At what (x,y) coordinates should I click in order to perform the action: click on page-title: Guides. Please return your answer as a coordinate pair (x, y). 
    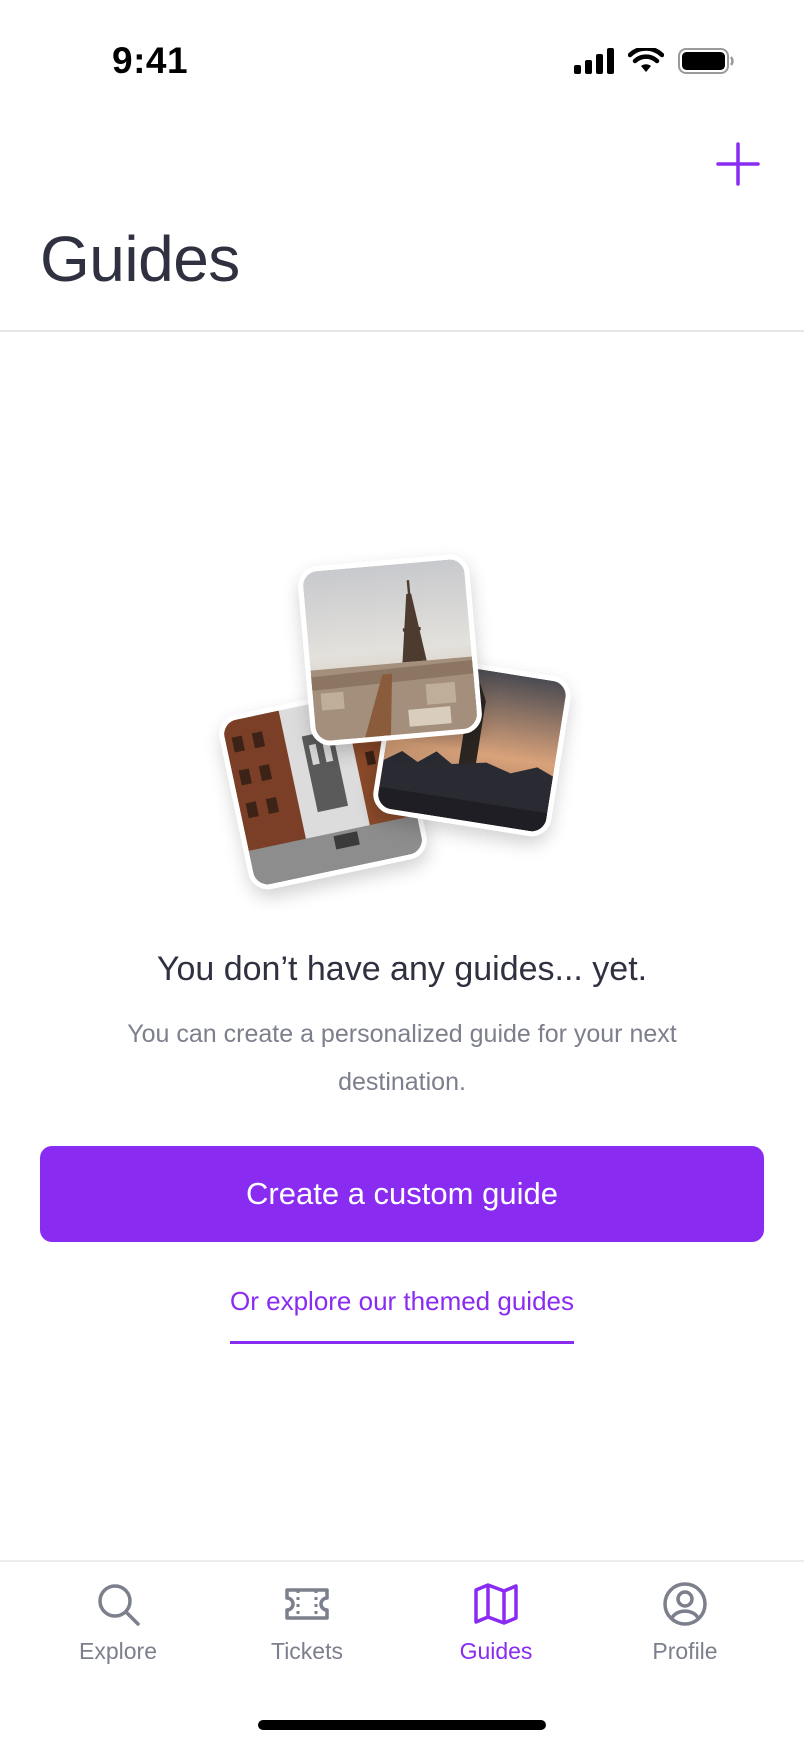
    Looking at the image, I should click on (140, 259).